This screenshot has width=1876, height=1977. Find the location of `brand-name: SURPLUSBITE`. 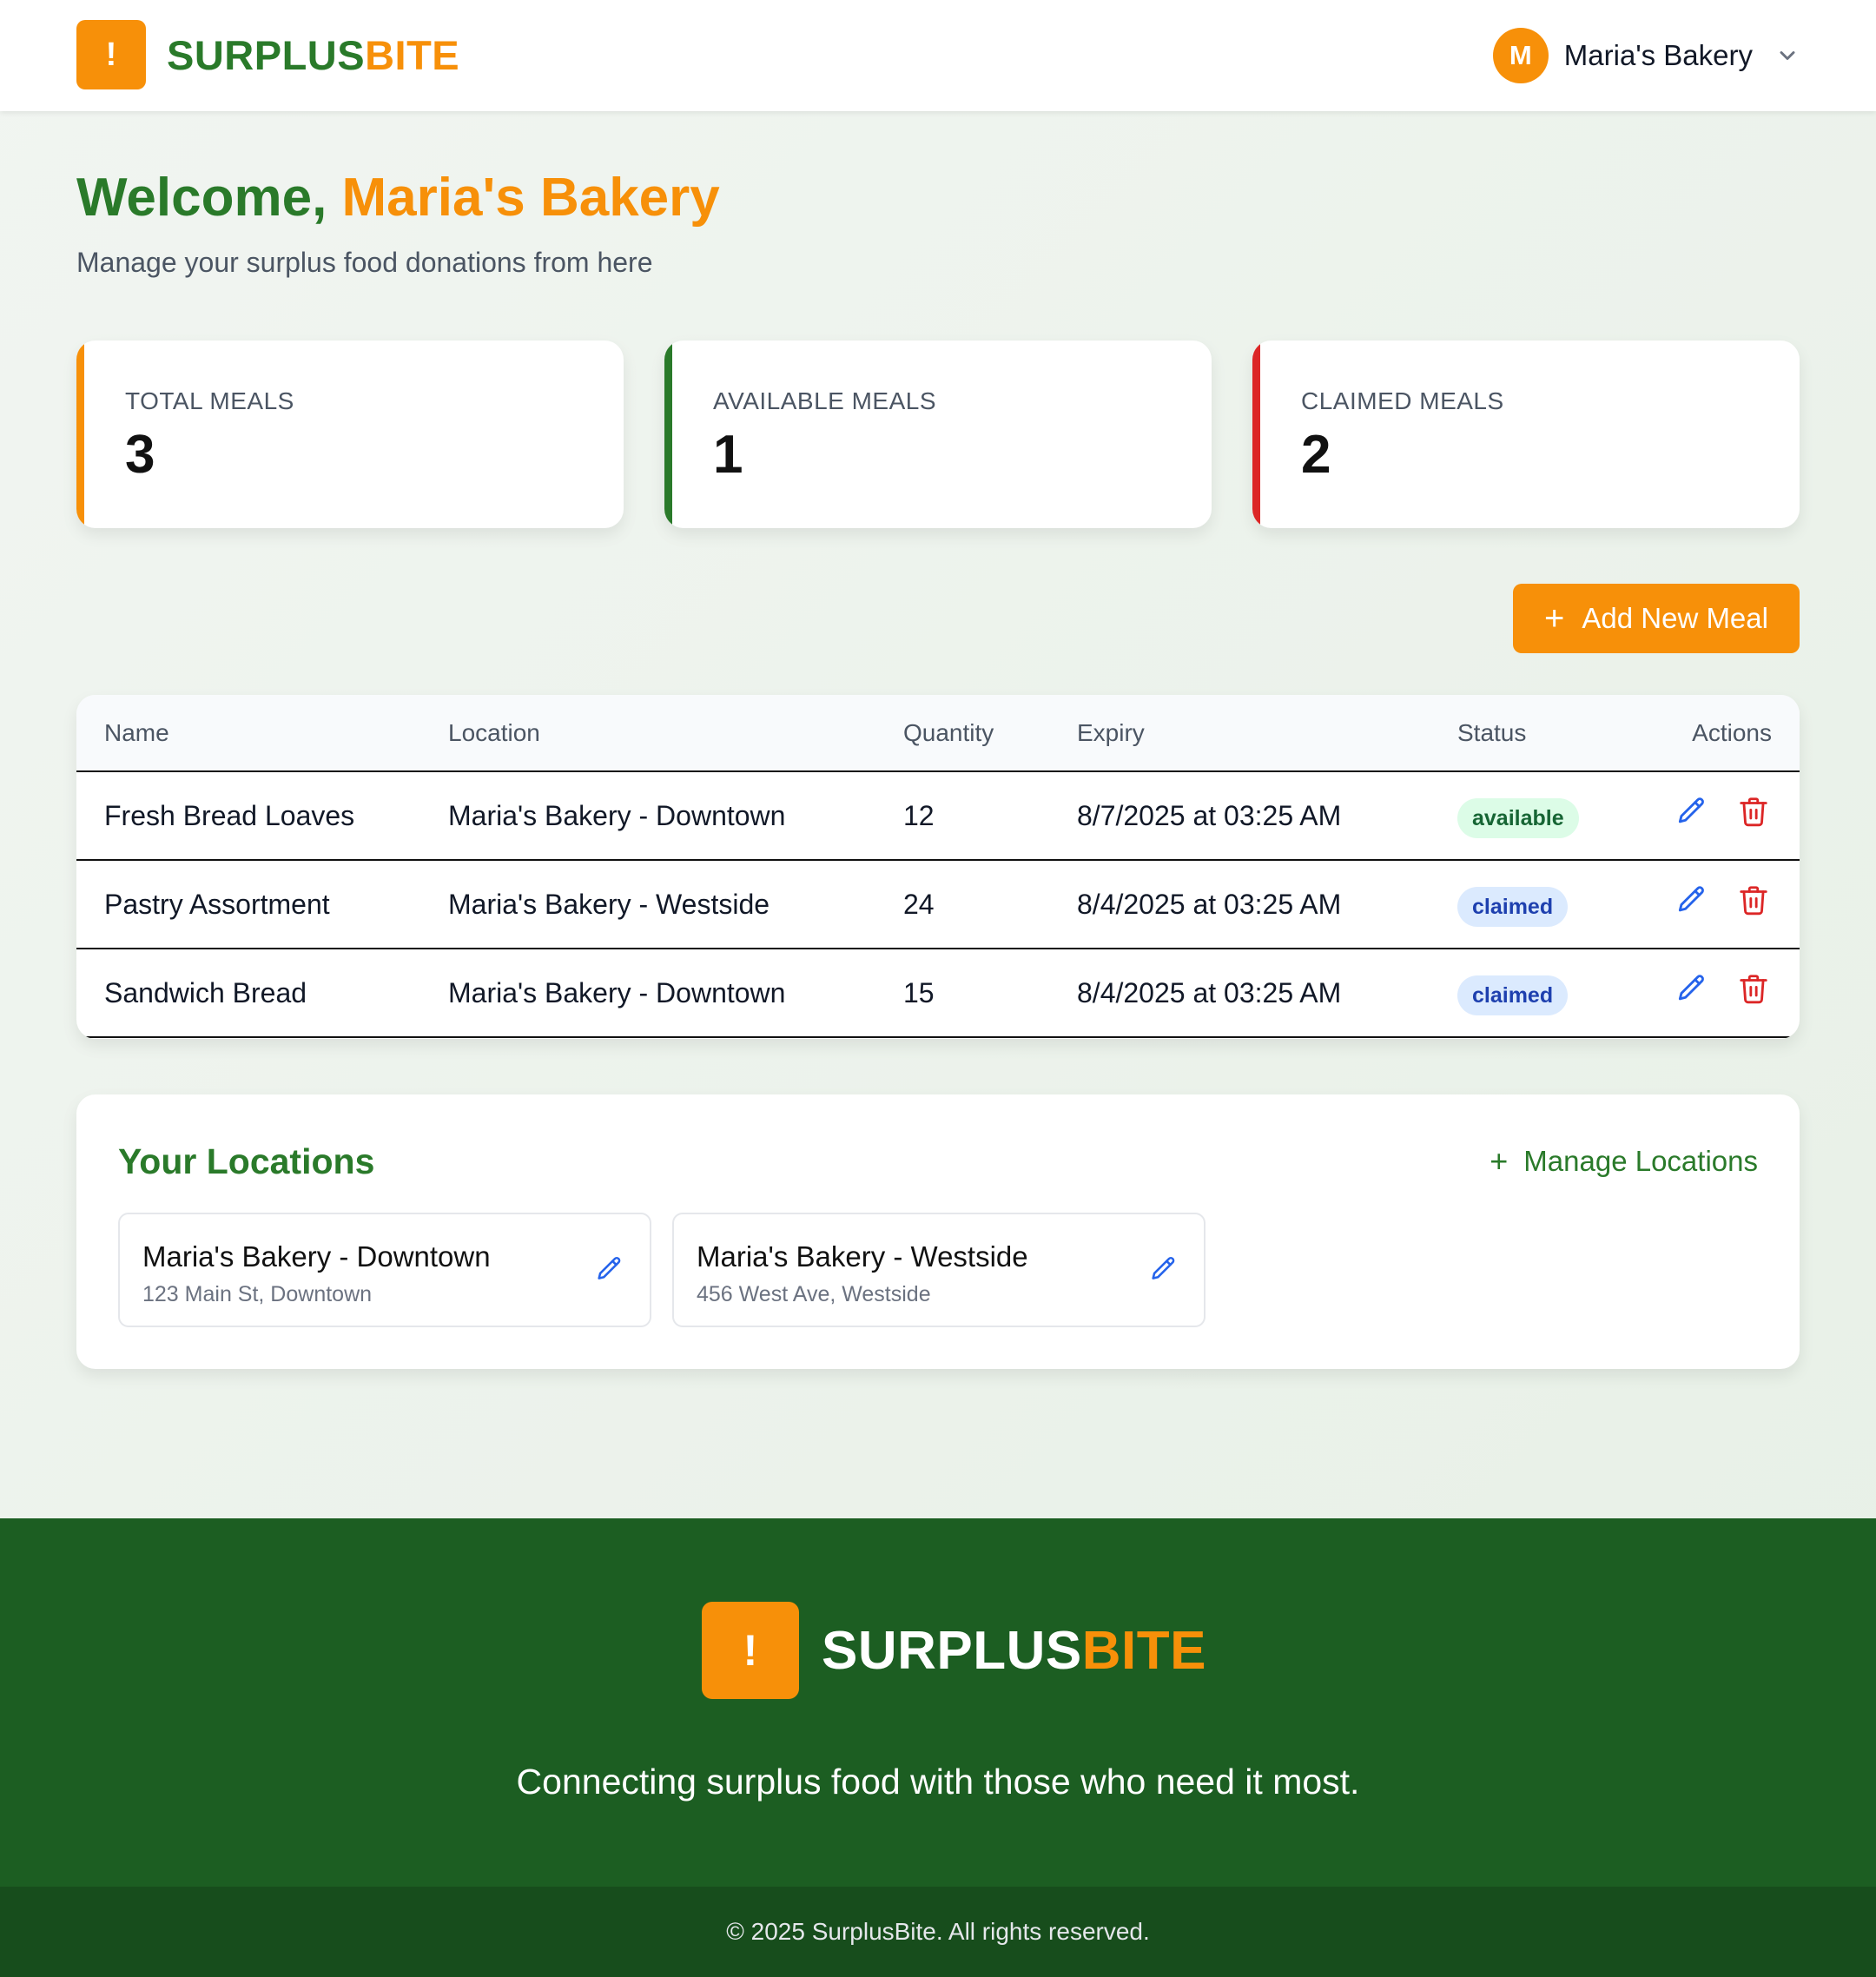

brand-name: SURPLUSBITE is located at coordinates (313, 55).